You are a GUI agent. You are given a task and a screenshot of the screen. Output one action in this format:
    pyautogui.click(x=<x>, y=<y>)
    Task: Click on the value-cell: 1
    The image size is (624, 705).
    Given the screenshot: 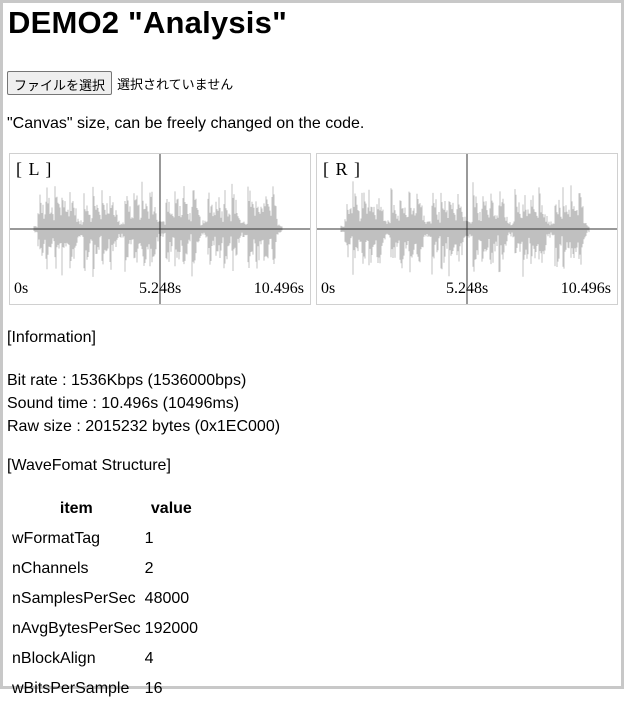 What is the action you would take?
    pyautogui.click(x=149, y=538)
    